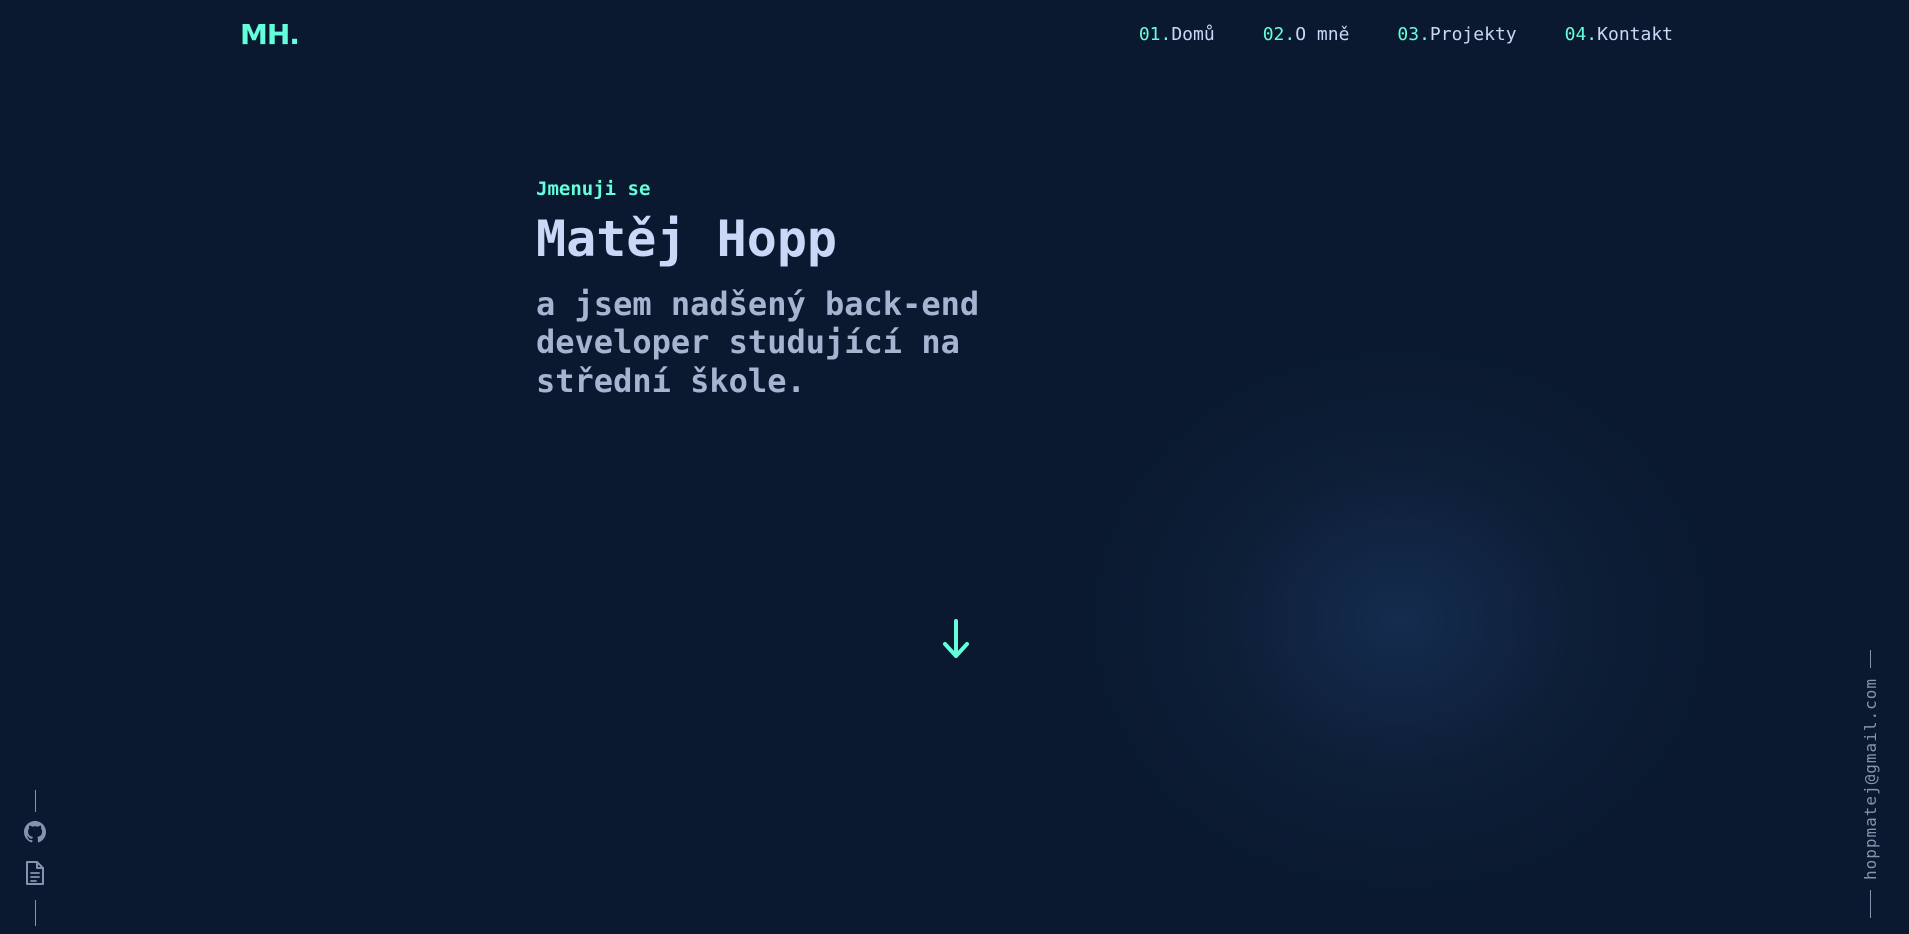  Describe the element at coordinates (35, 875) in the screenshot. I see `document-icon` at that location.